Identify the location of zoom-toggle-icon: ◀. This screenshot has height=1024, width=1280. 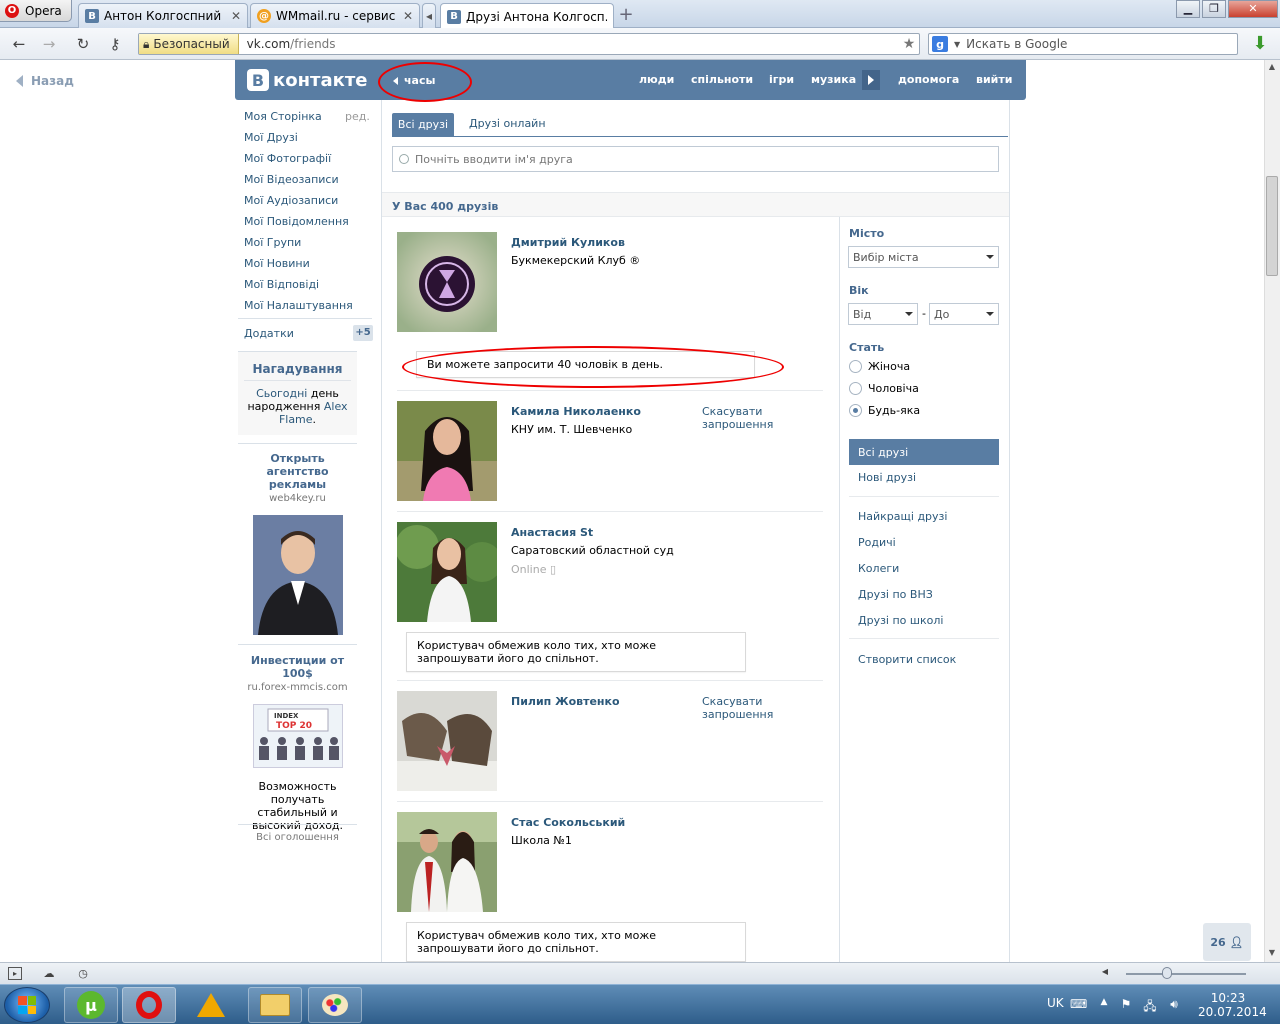
(1105, 973).